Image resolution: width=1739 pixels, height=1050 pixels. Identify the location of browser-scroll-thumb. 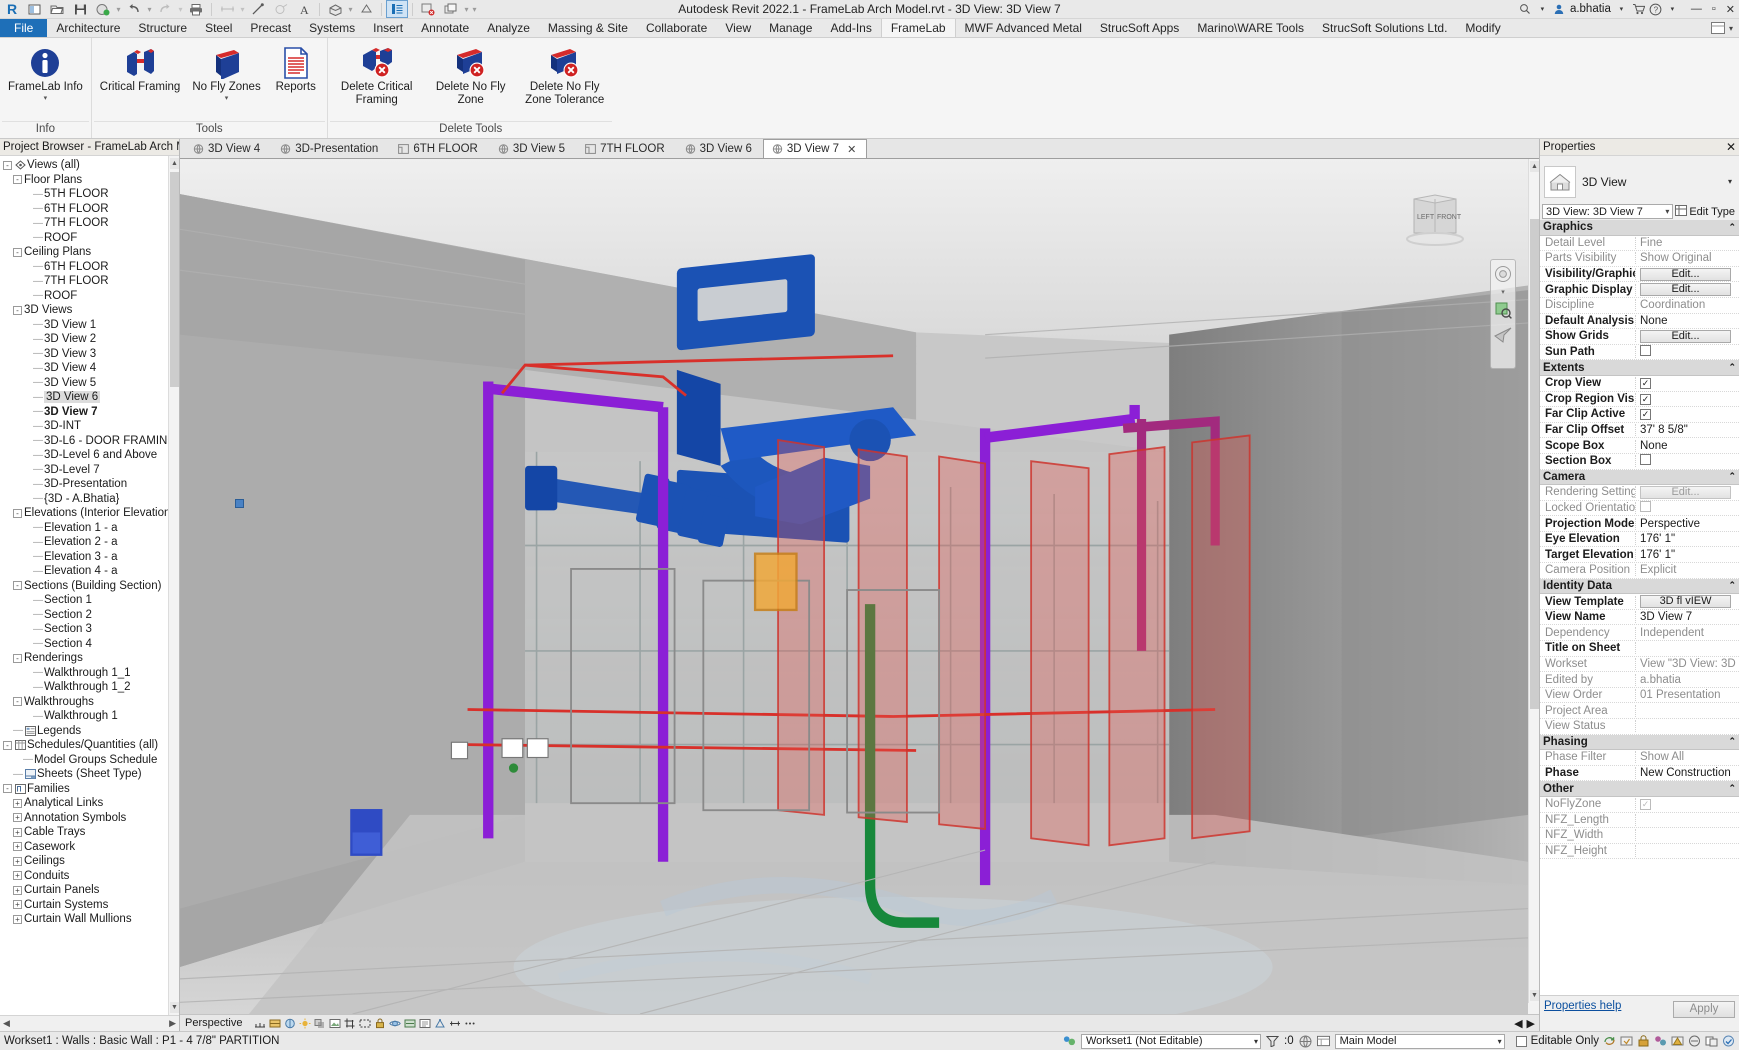
(174, 279).